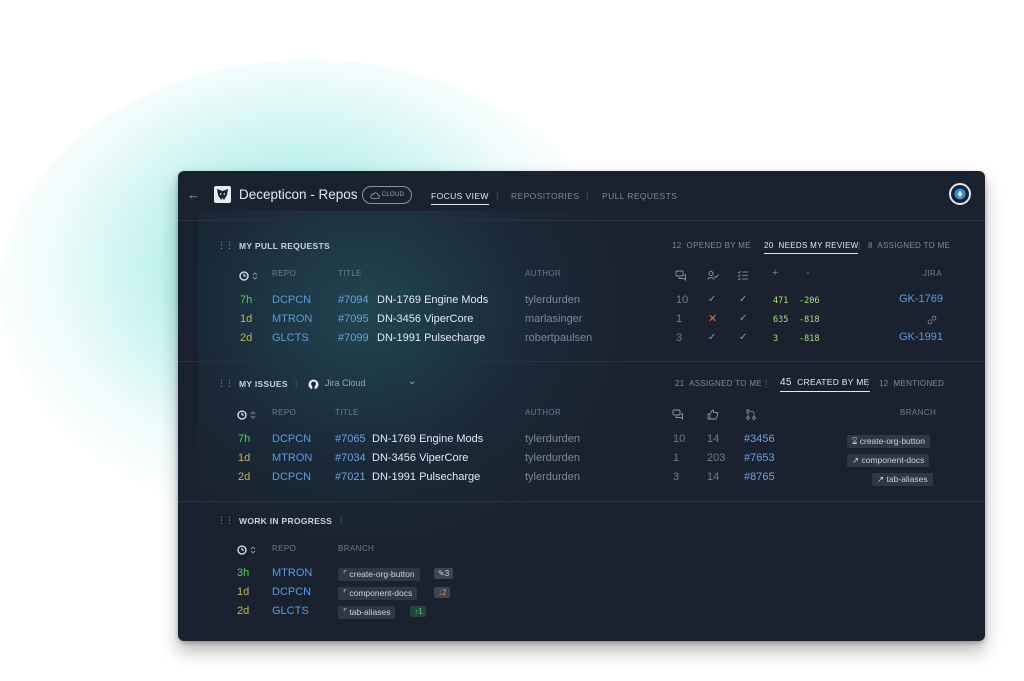 The width and height of the screenshot is (1024, 681). What do you see at coordinates (353, 300) in the screenshot?
I see `pr-number: #7094` at bounding box center [353, 300].